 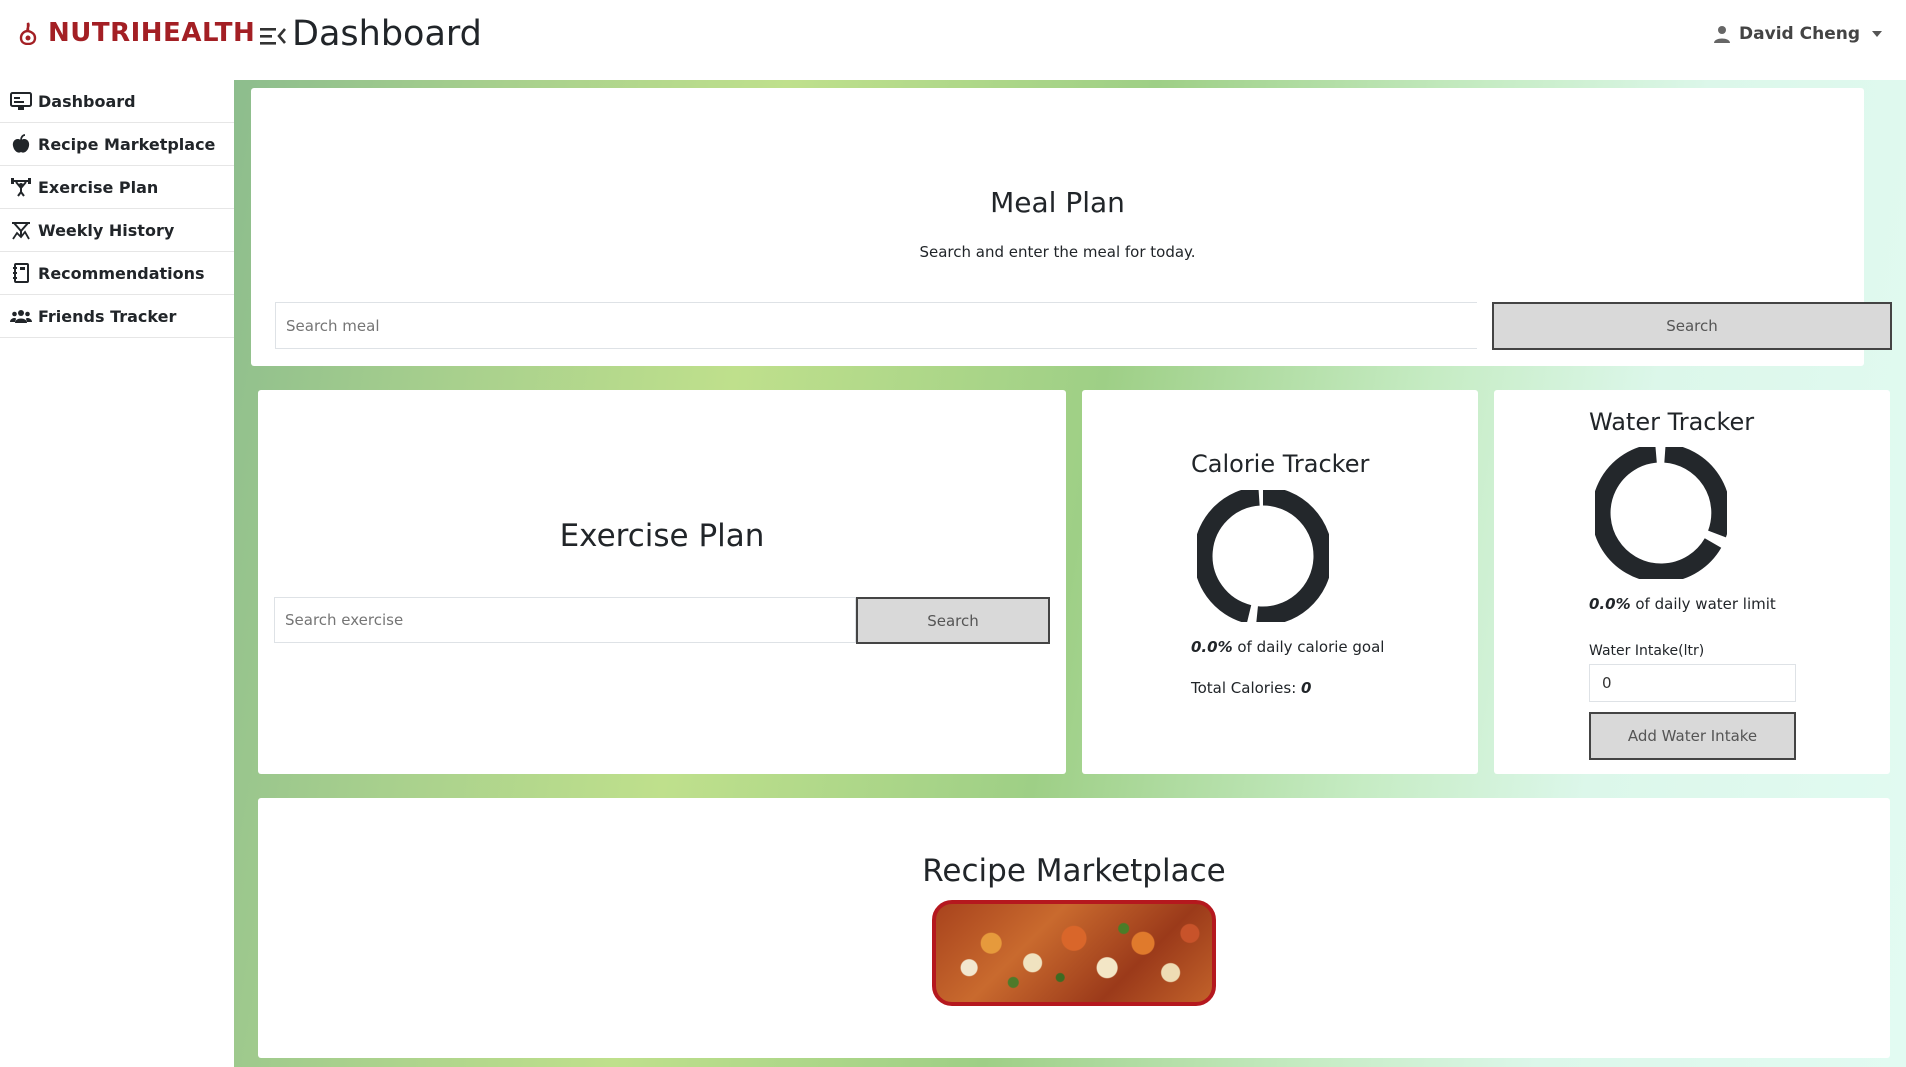 I want to click on sidebar-item-recommendations: Recommendations, so click(x=117, y=273).